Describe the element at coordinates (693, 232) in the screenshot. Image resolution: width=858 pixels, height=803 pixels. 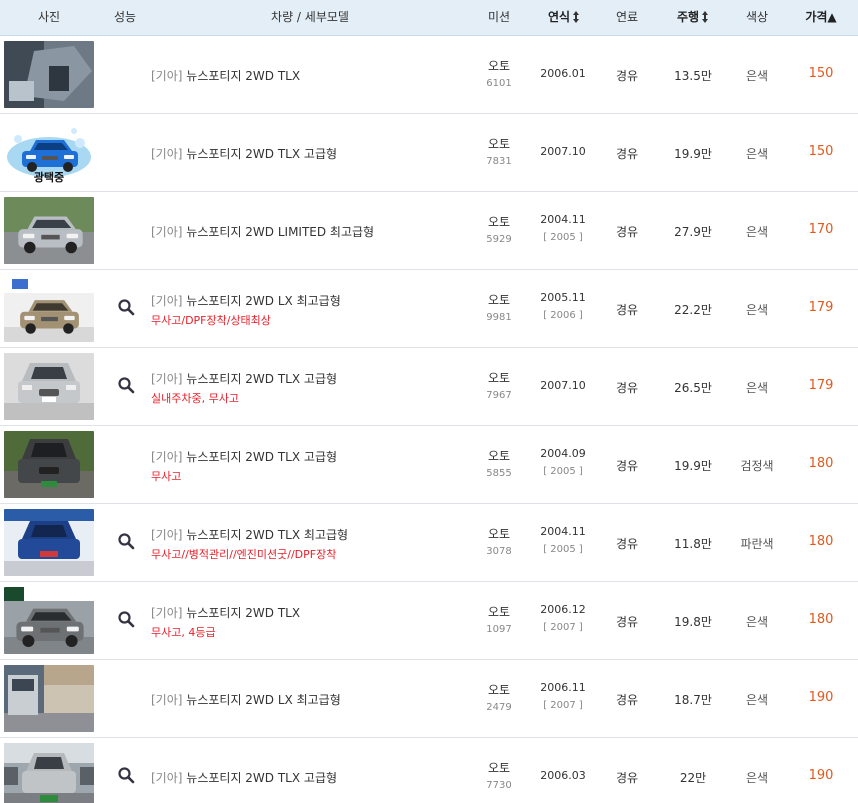
I see `mileage-value: 27.9만` at that location.